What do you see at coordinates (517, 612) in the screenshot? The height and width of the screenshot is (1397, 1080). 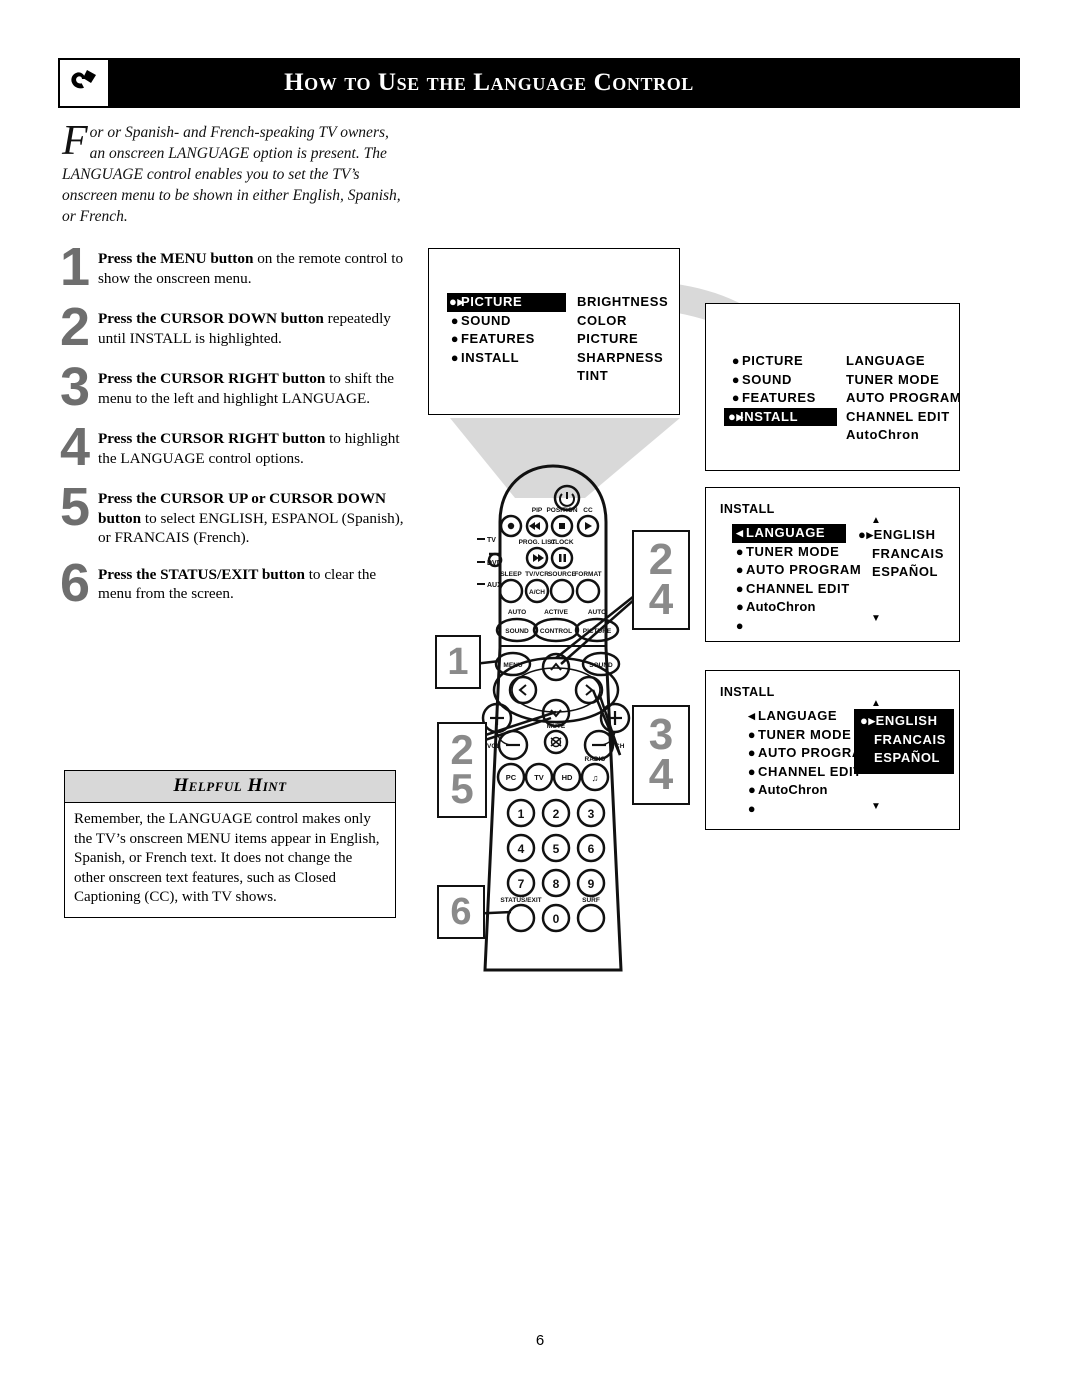 I see `svg-text: AUTO` at bounding box center [517, 612].